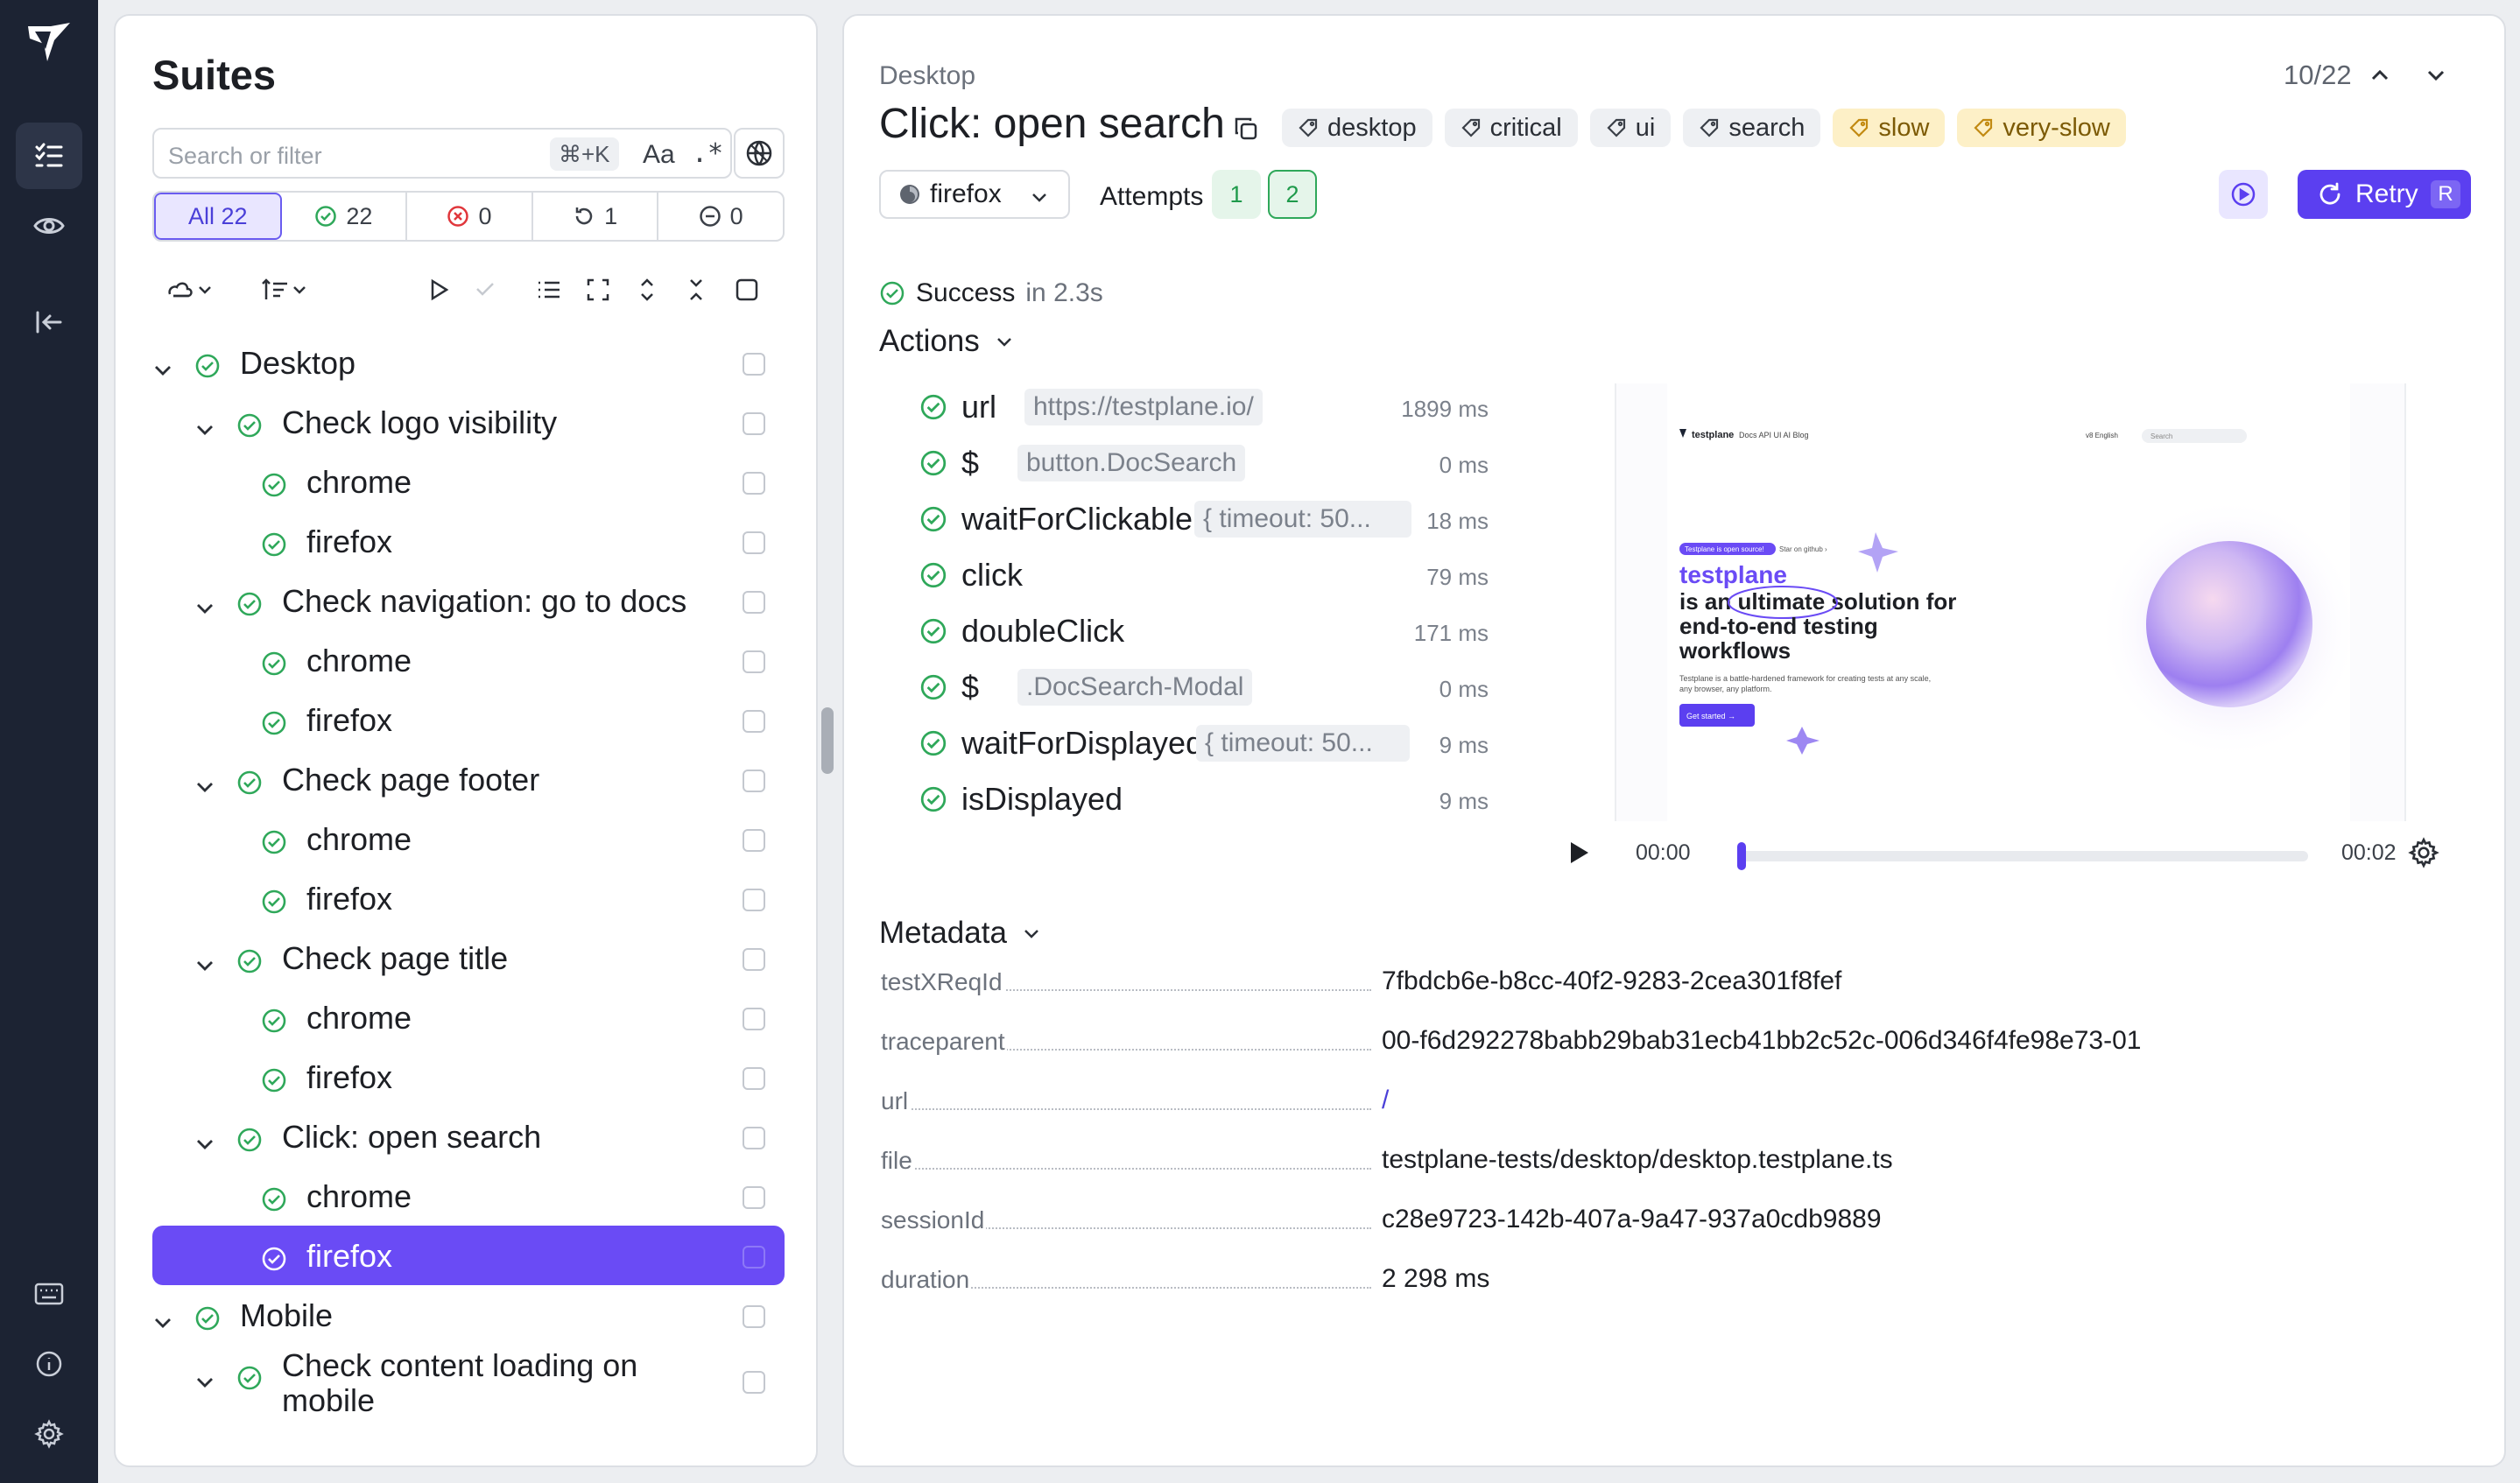  What do you see at coordinates (49, 1364) in the screenshot?
I see `info-button` at bounding box center [49, 1364].